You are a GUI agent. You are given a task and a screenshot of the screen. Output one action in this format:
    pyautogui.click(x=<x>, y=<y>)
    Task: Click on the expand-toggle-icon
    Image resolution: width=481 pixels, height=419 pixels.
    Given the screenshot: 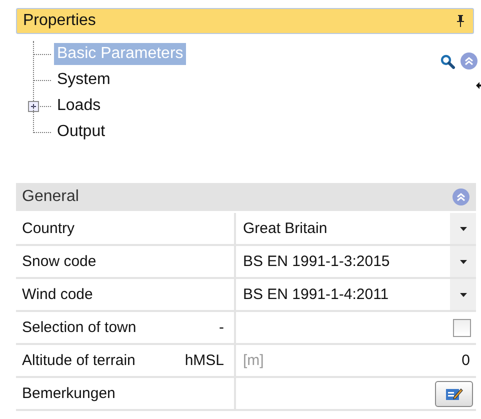 What is the action you would take?
    pyautogui.click(x=33, y=106)
    